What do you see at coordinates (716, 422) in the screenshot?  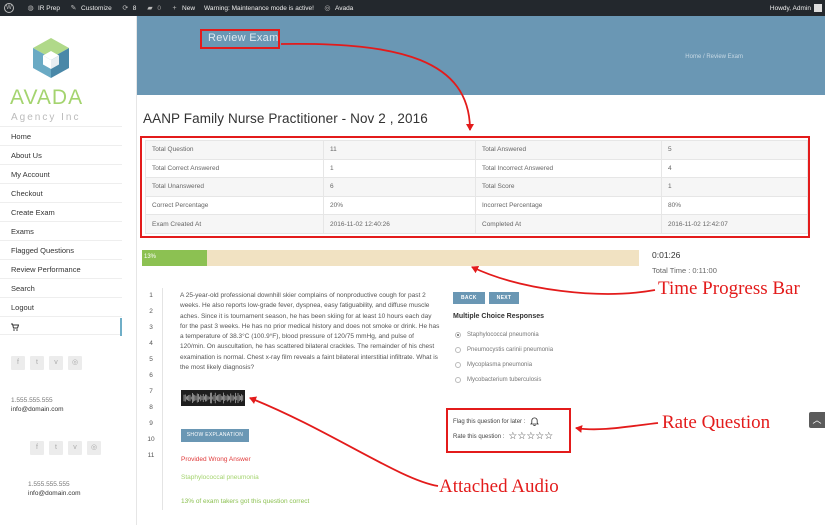 I see `annotation-rate-question: Rate Question` at bounding box center [716, 422].